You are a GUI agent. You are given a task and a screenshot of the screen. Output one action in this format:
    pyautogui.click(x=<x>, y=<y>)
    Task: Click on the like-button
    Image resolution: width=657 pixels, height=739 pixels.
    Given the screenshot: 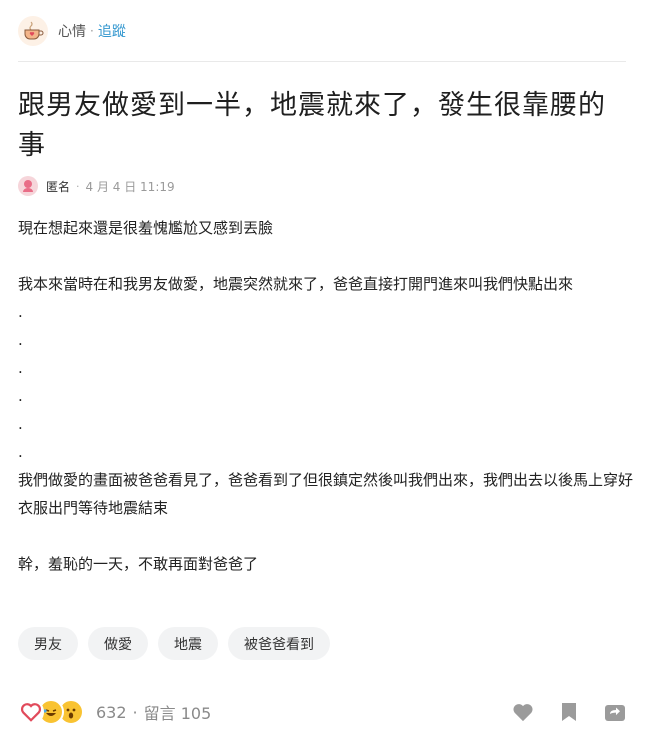 What is the action you would take?
    pyautogui.click(x=523, y=712)
    